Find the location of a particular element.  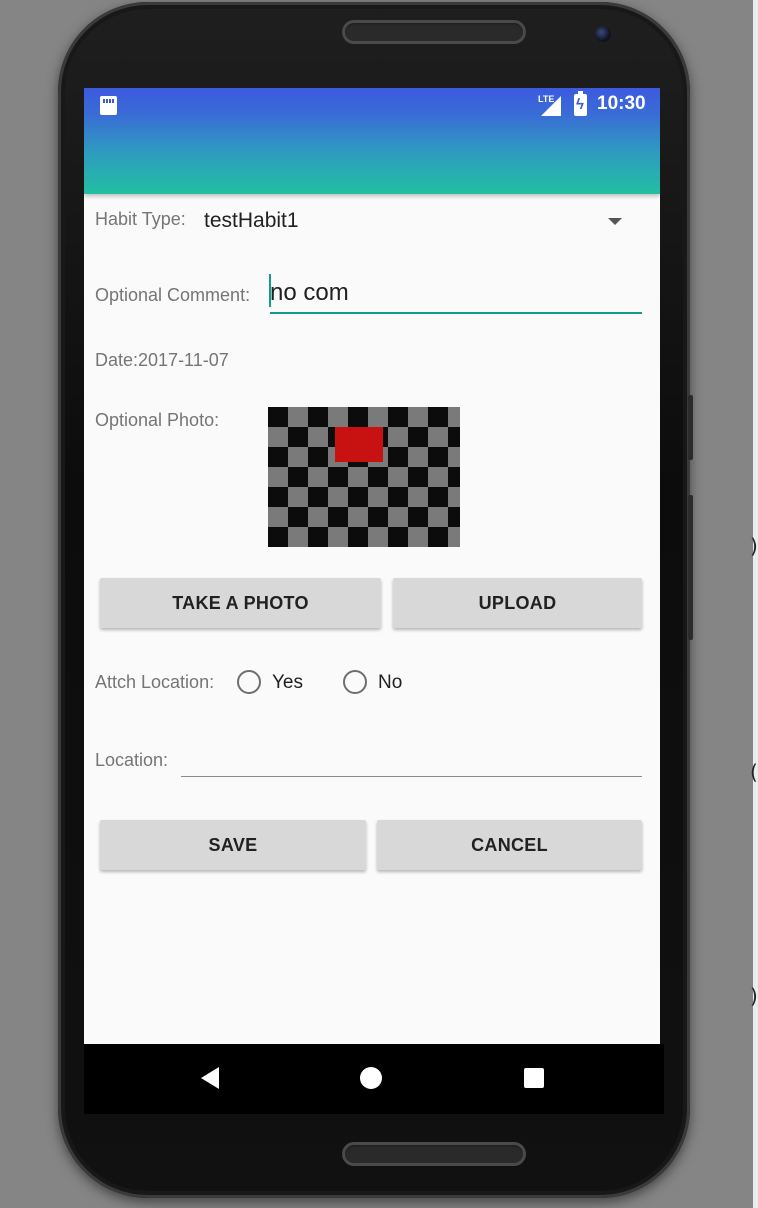

comment-input is located at coordinates (456, 294).